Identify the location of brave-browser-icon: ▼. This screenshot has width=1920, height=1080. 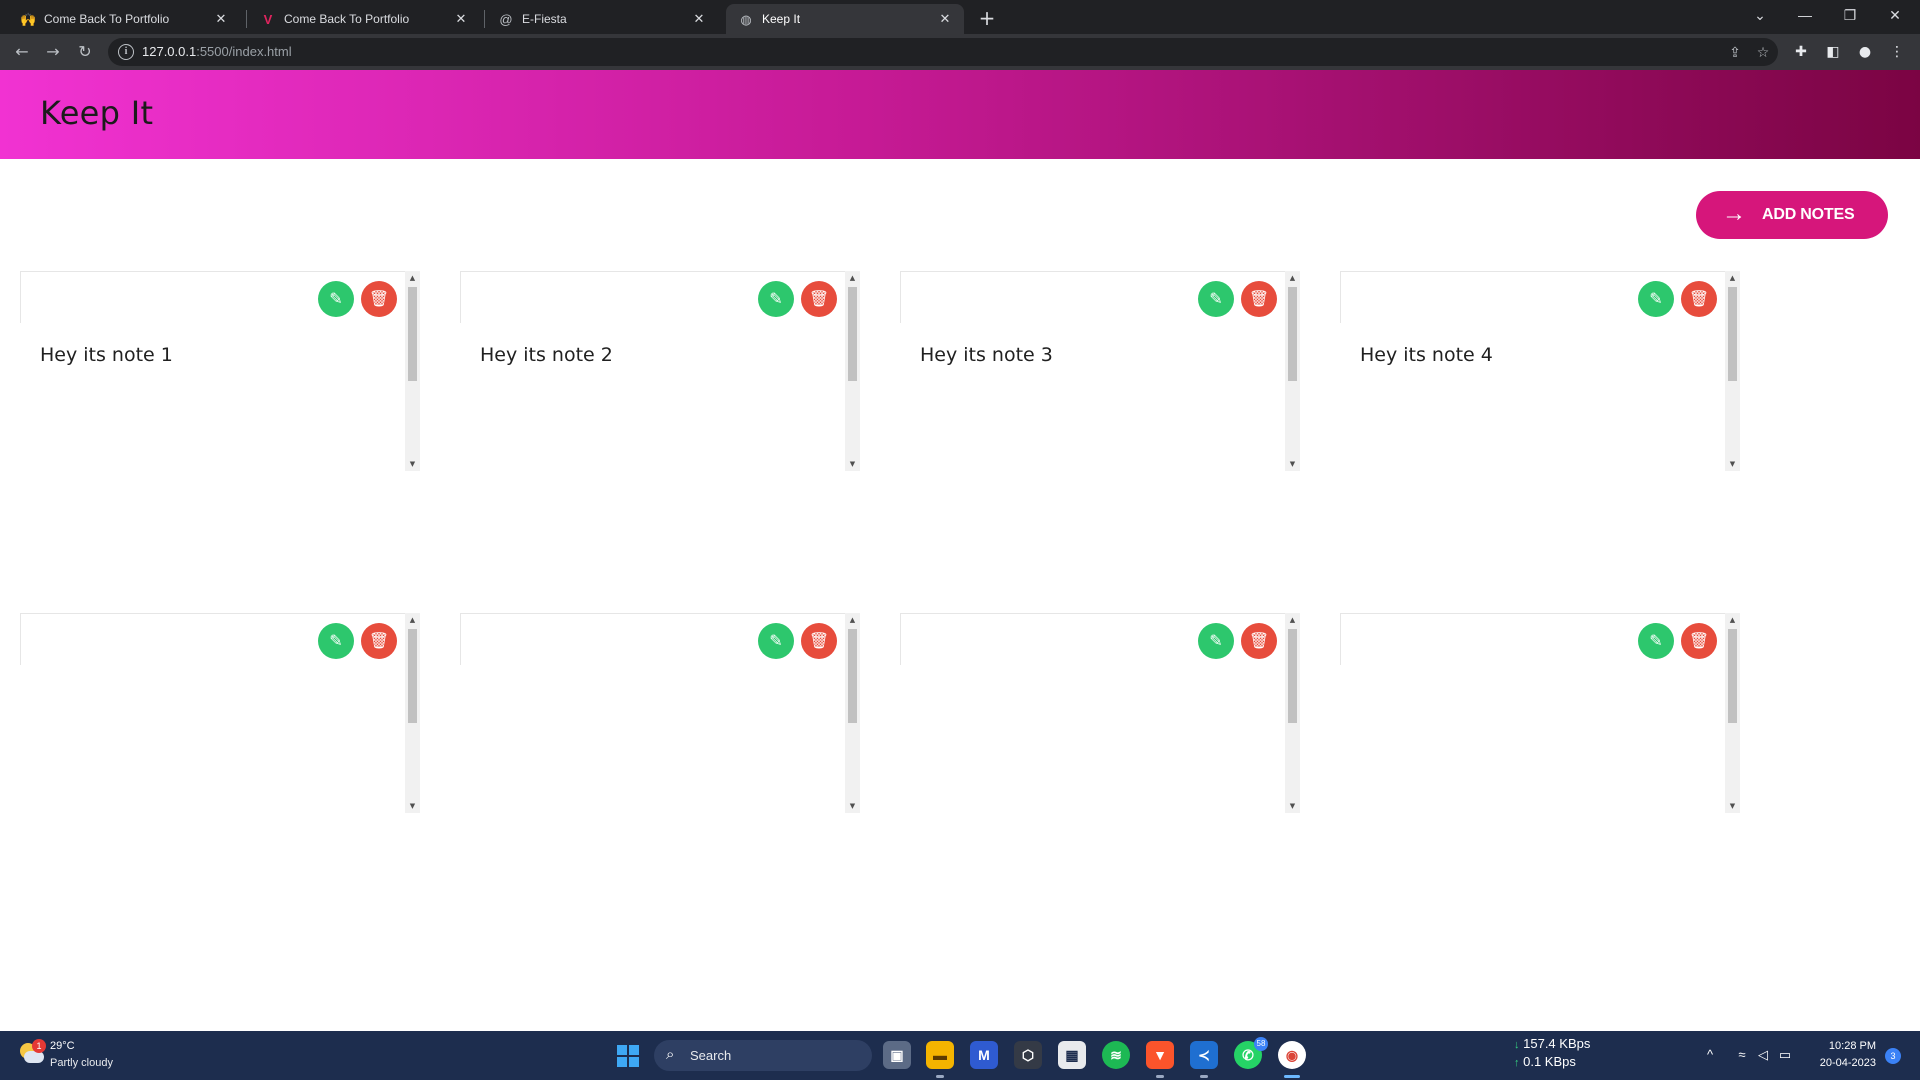
(1160, 1055).